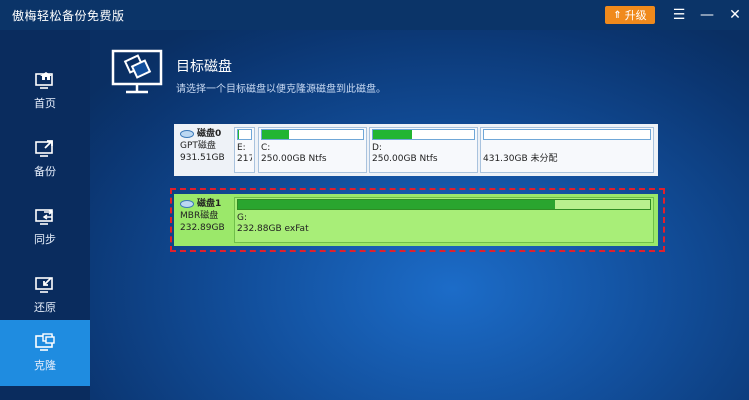 The width and height of the screenshot is (749, 400). What do you see at coordinates (45, 285) in the screenshot?
I see `restore-monitor-icon` at bounding box center [45, 285].